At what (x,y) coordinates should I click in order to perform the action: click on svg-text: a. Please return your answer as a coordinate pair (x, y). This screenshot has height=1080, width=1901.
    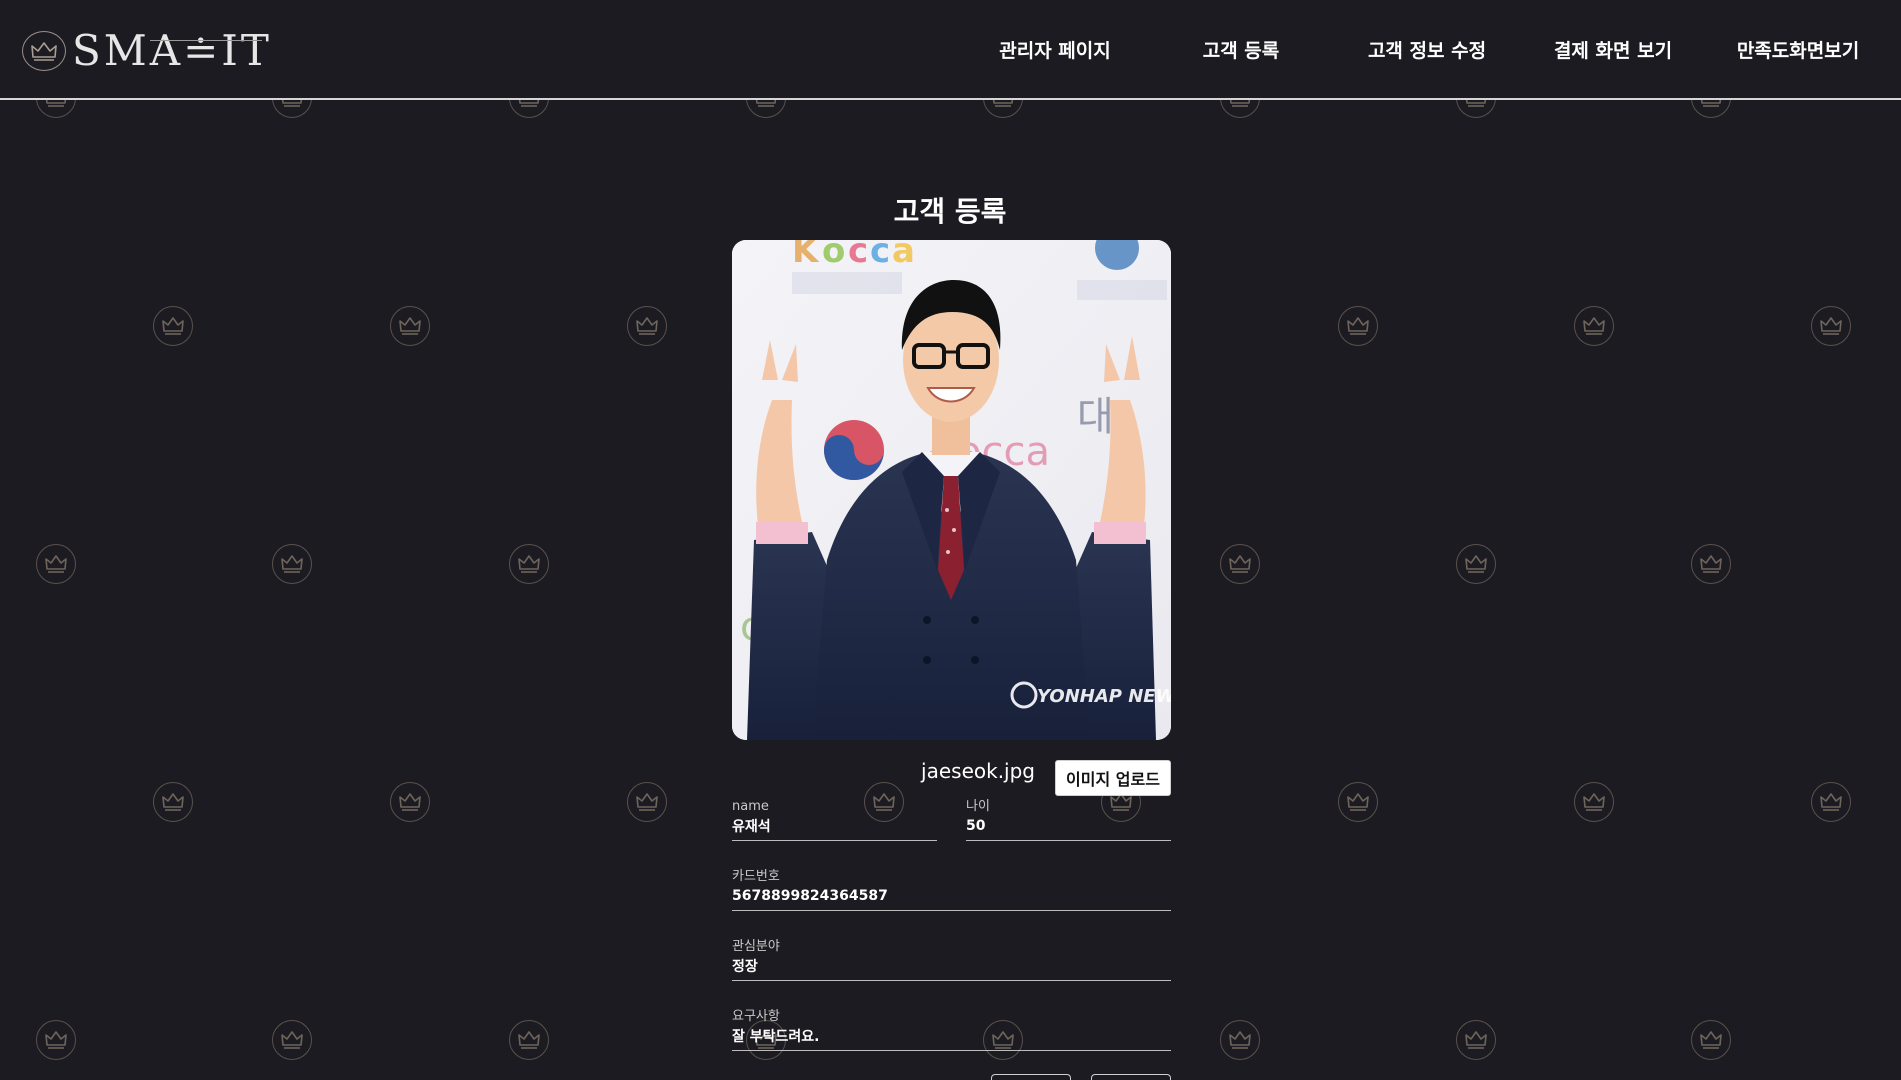
    Looking at the image, I should click on (903, 255).